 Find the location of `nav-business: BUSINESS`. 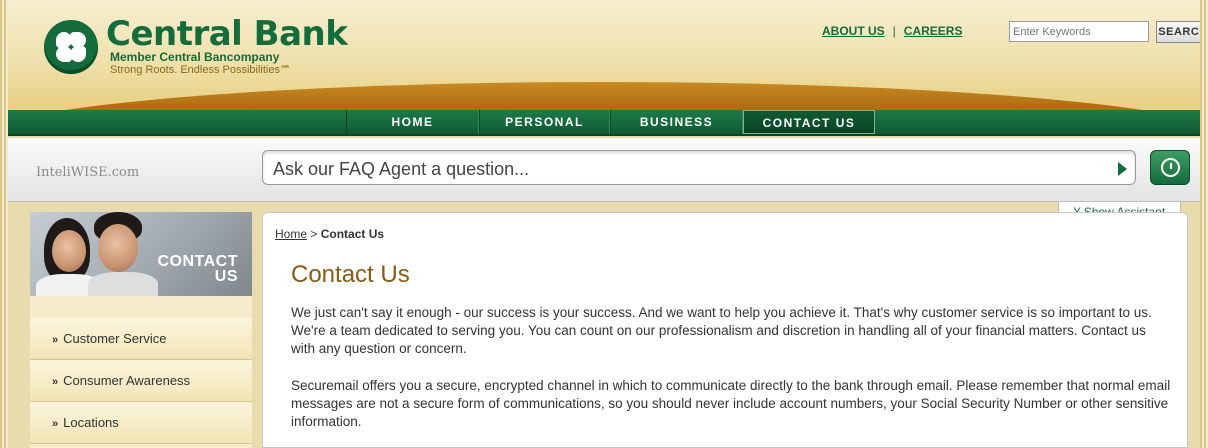

nav-business: BUSINESS is located at coordinates (676, 122).